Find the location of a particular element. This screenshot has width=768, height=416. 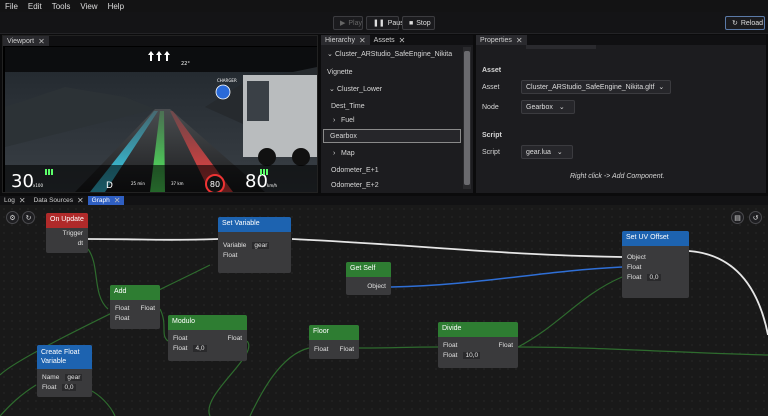

tree-item: Vignette is located at coordinates (392, 72).